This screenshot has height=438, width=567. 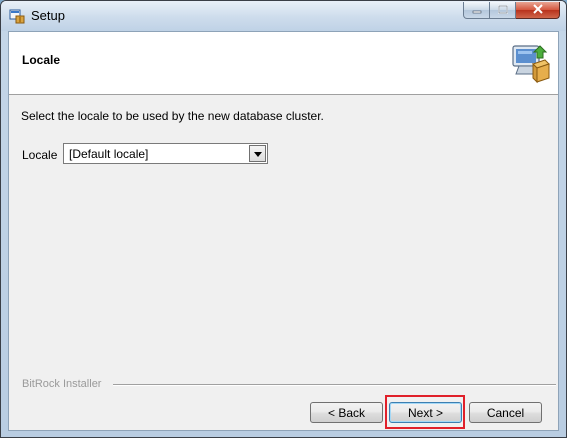 I want to click on footer-divider, so click(x=334, y=385).